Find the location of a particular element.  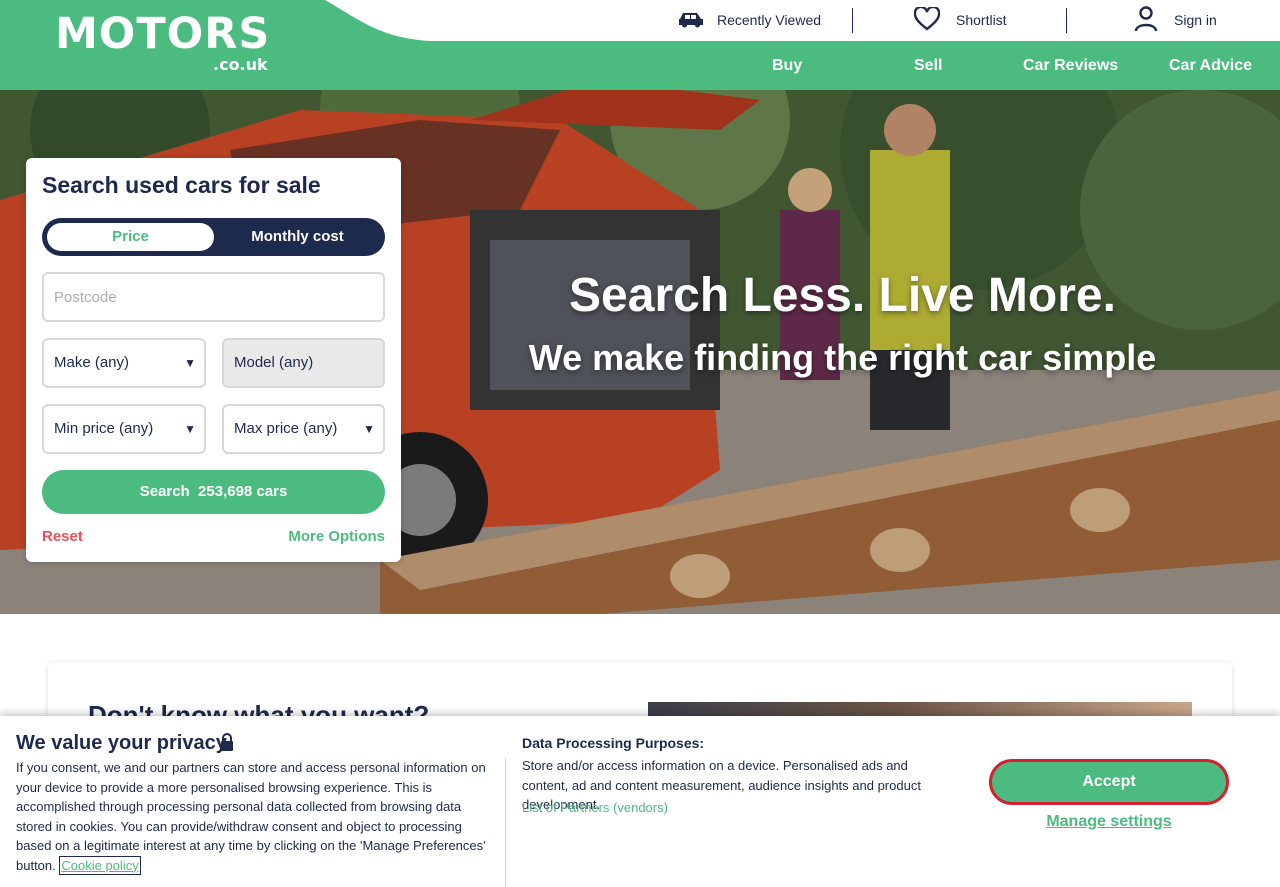

postcode-field is located at coordinates (213, 297).